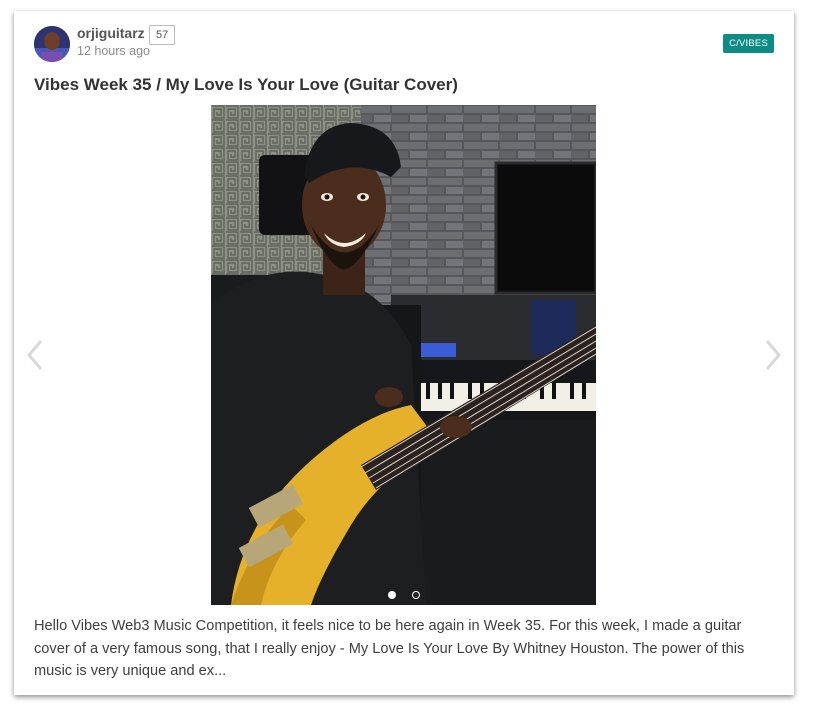 The image size is (815, 716). I want to click on chevron-right-icon, so click(773, 355).